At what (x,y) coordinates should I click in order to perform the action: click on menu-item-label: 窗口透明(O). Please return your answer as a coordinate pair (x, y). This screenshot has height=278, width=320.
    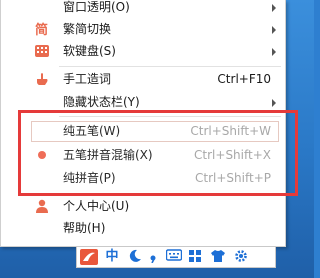
    Looking at the image, I should click on (96, 7).